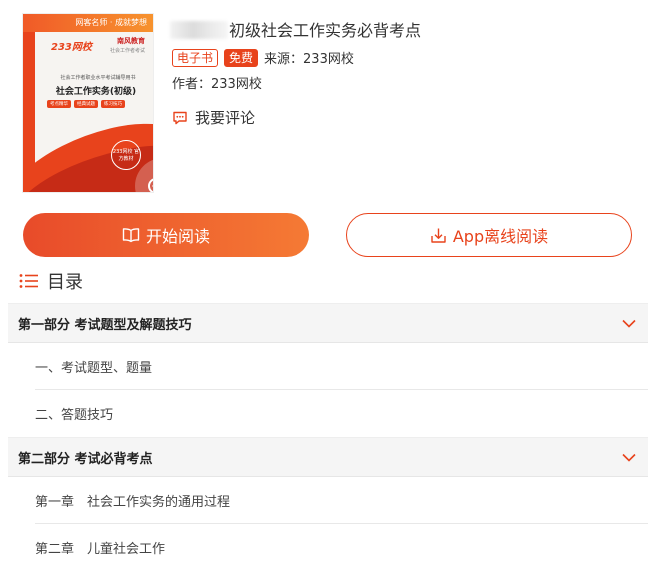 This screenshot has height=564, width=652. What do you see at coordinates (500, 236) in the screenshot?
I see `app-offline-reading-label: App离线阅读` at bounding box center [500, 236].